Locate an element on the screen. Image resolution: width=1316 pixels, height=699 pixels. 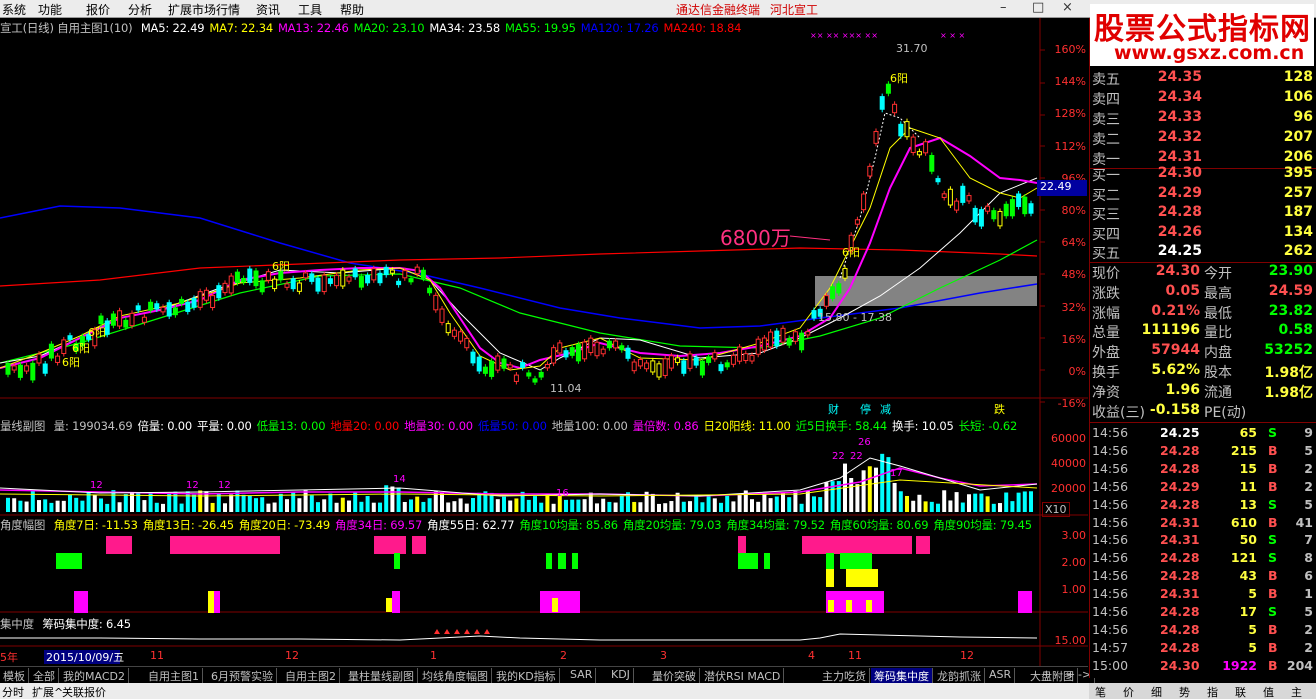
right-tab: 主 is located at coordinates (1296, 691).